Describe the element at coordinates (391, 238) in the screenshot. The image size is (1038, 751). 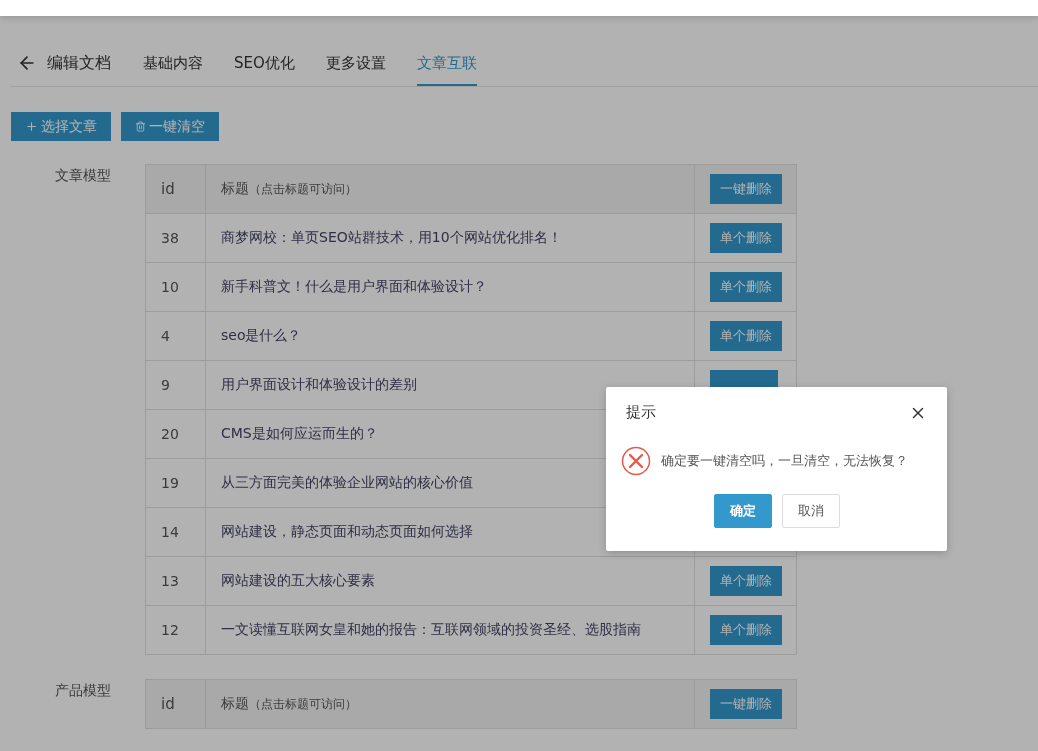
I see `article-link: 商梦网校：单页SEO站群技术，用10个网站优化排名！` at that location.